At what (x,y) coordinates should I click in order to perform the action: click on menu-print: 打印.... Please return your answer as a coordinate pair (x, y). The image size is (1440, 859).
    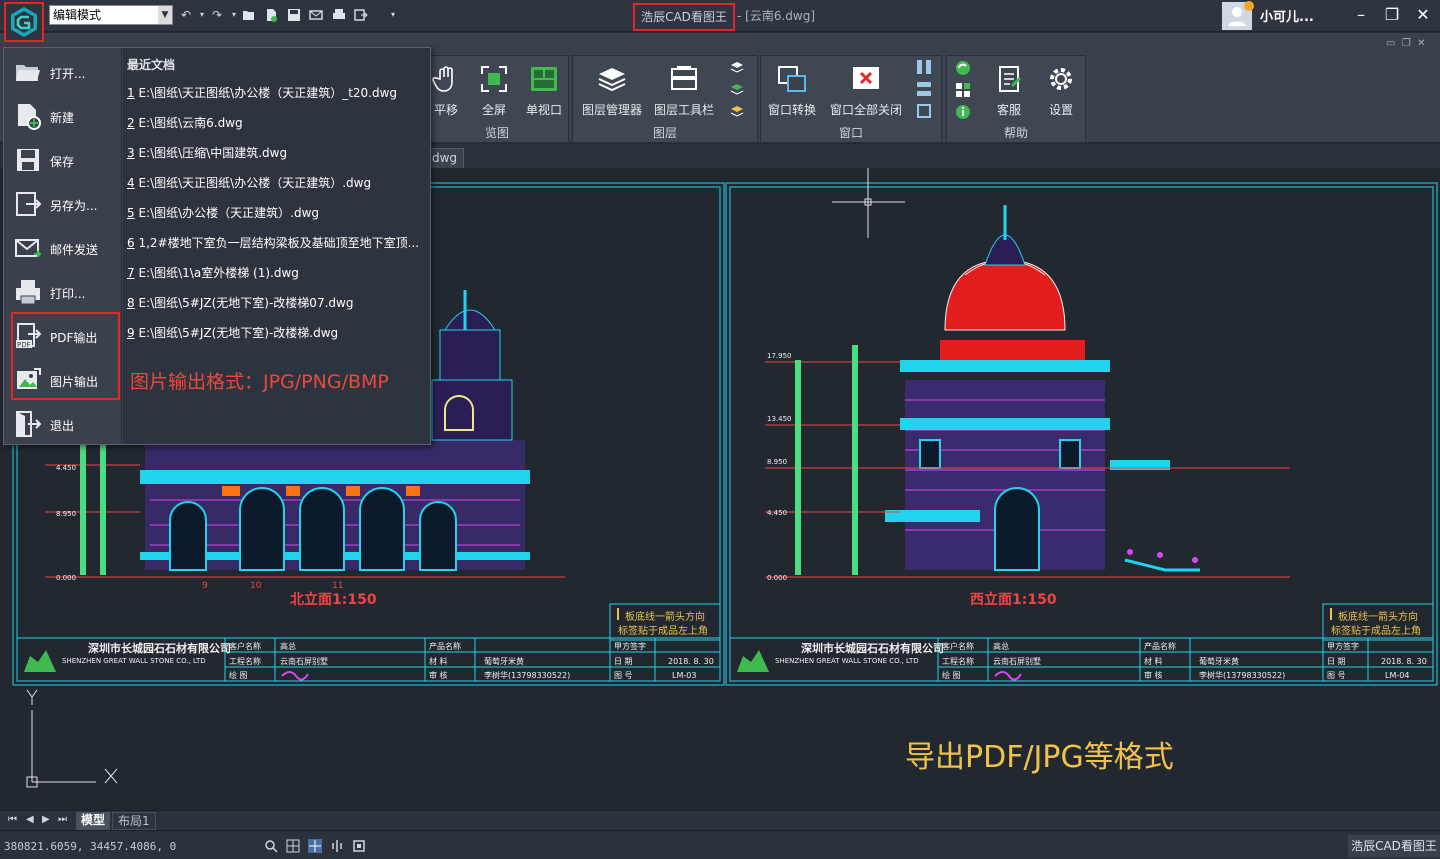
    Looking at the image, I should click on (65, 292).